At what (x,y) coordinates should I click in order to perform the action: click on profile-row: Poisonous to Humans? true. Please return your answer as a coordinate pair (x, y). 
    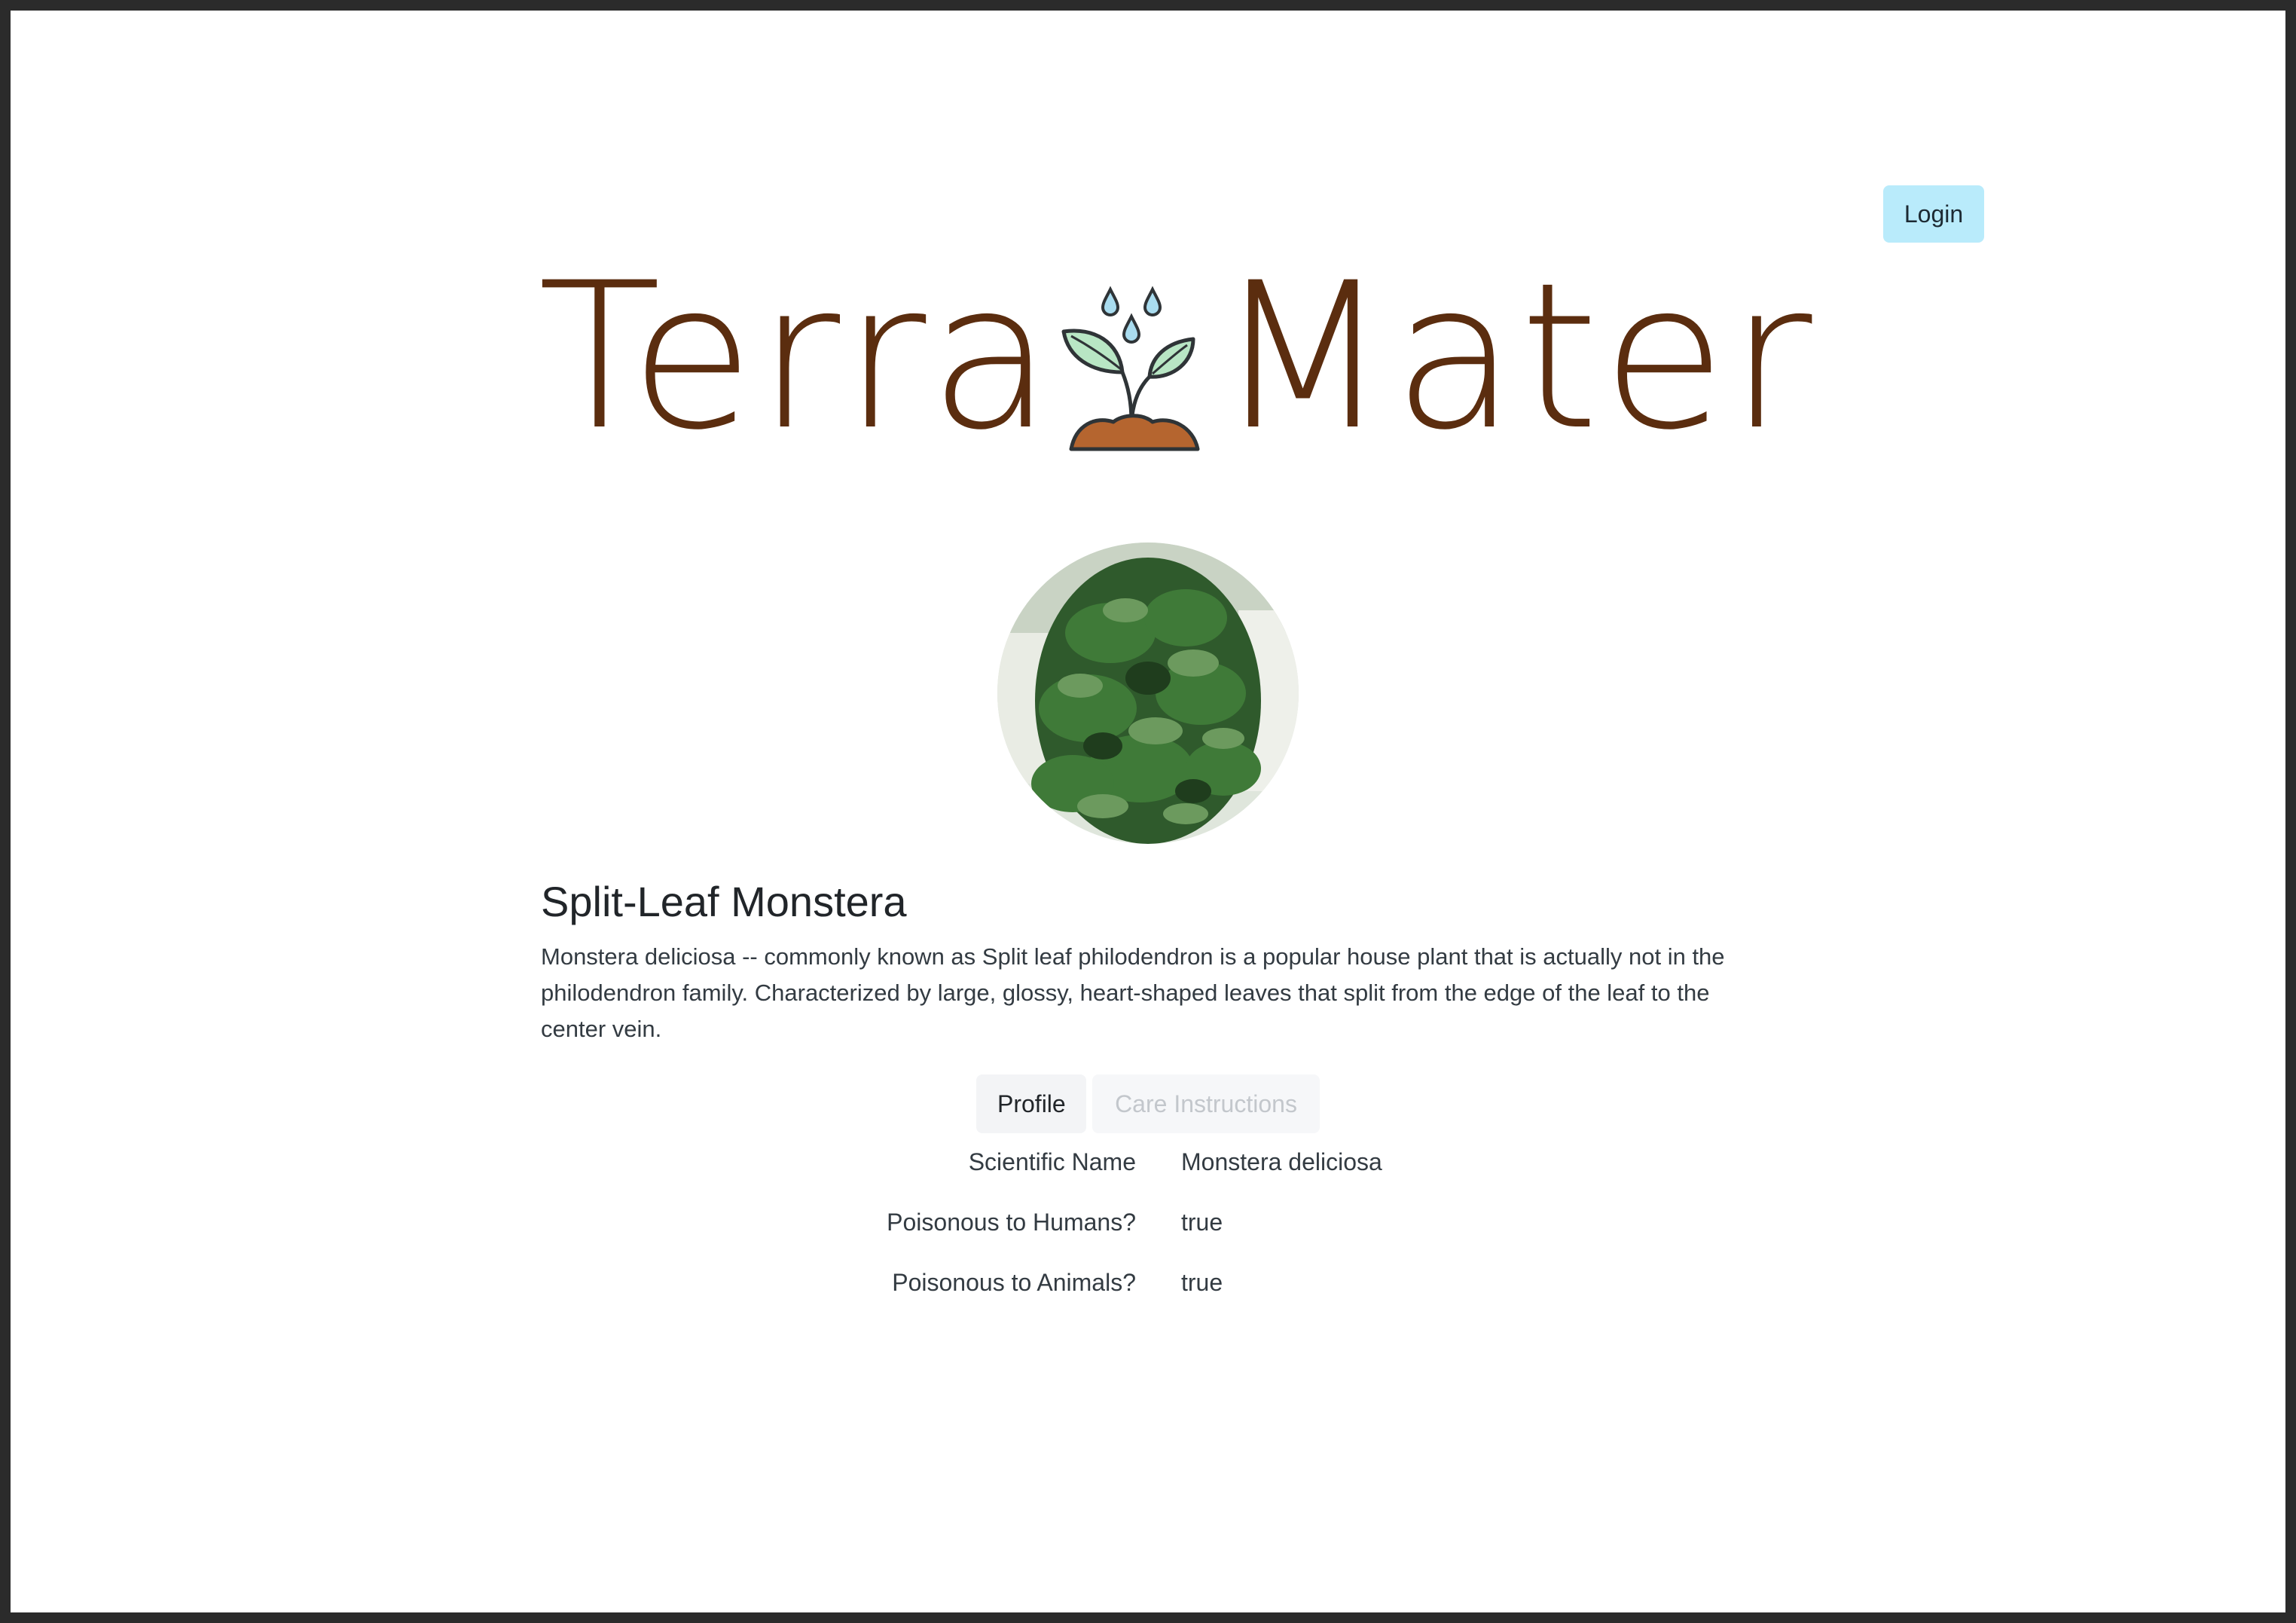
    Looking at the image, I should click on (1178, 1231).